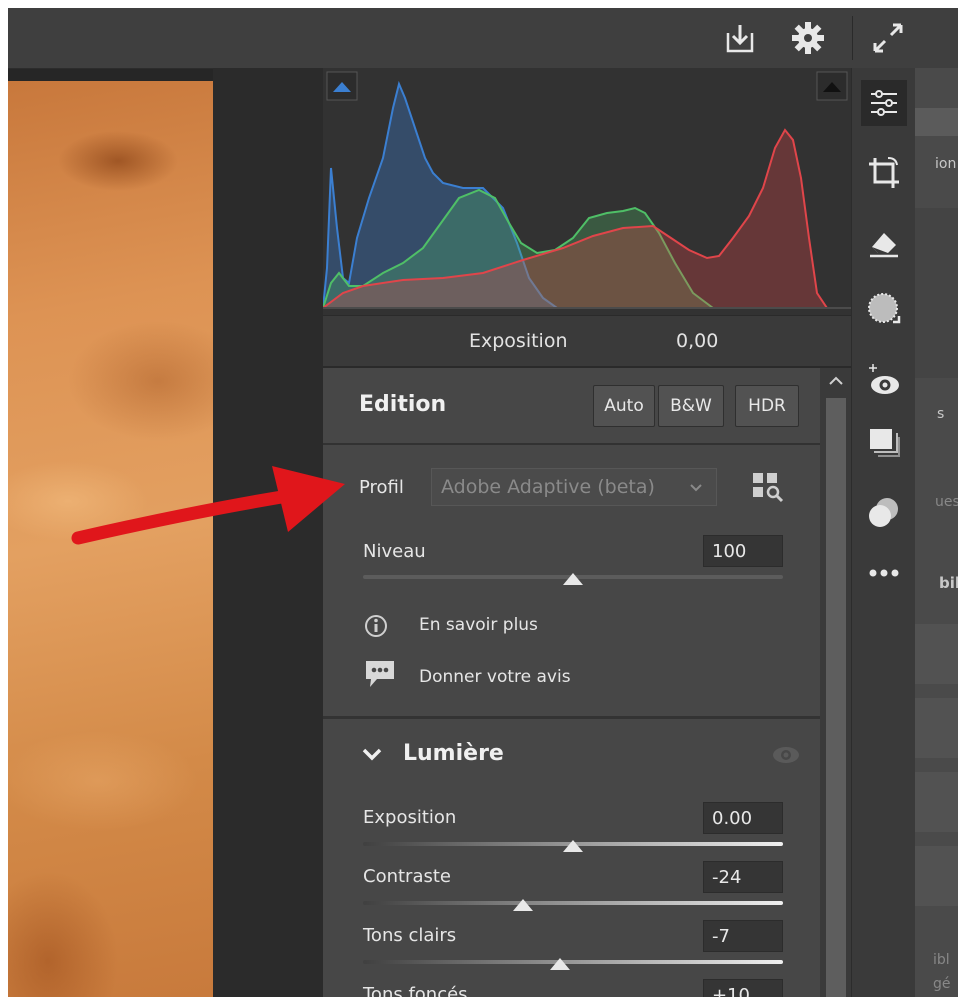  Describe the element at coordinates (743, 877) in the screenshot. I see `contraste-input: -24` at that location.